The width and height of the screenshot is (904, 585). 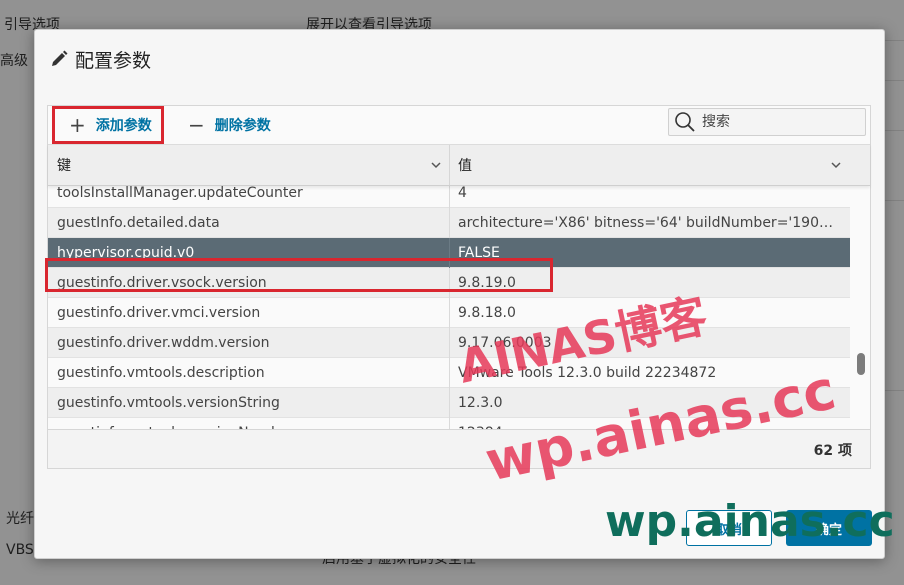 I want to click on row-value: FALSE, so click(x=479, y=253).